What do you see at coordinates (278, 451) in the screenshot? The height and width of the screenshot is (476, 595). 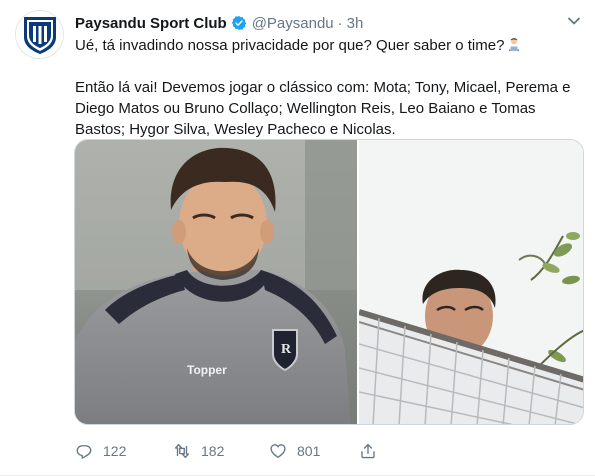 I see `heart-icon` at bounding box center [278, 451].